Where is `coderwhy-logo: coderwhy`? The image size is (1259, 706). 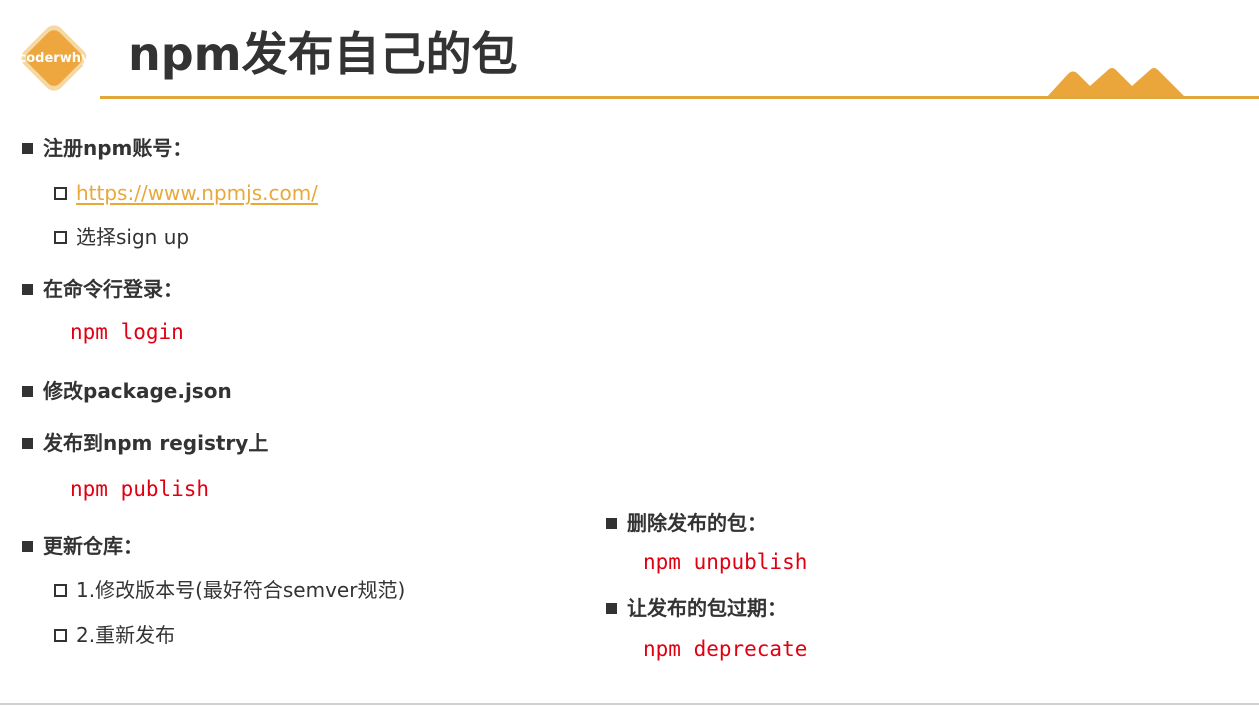 coderwhy-logo: coderwhy is located at coordinates (54, 58).